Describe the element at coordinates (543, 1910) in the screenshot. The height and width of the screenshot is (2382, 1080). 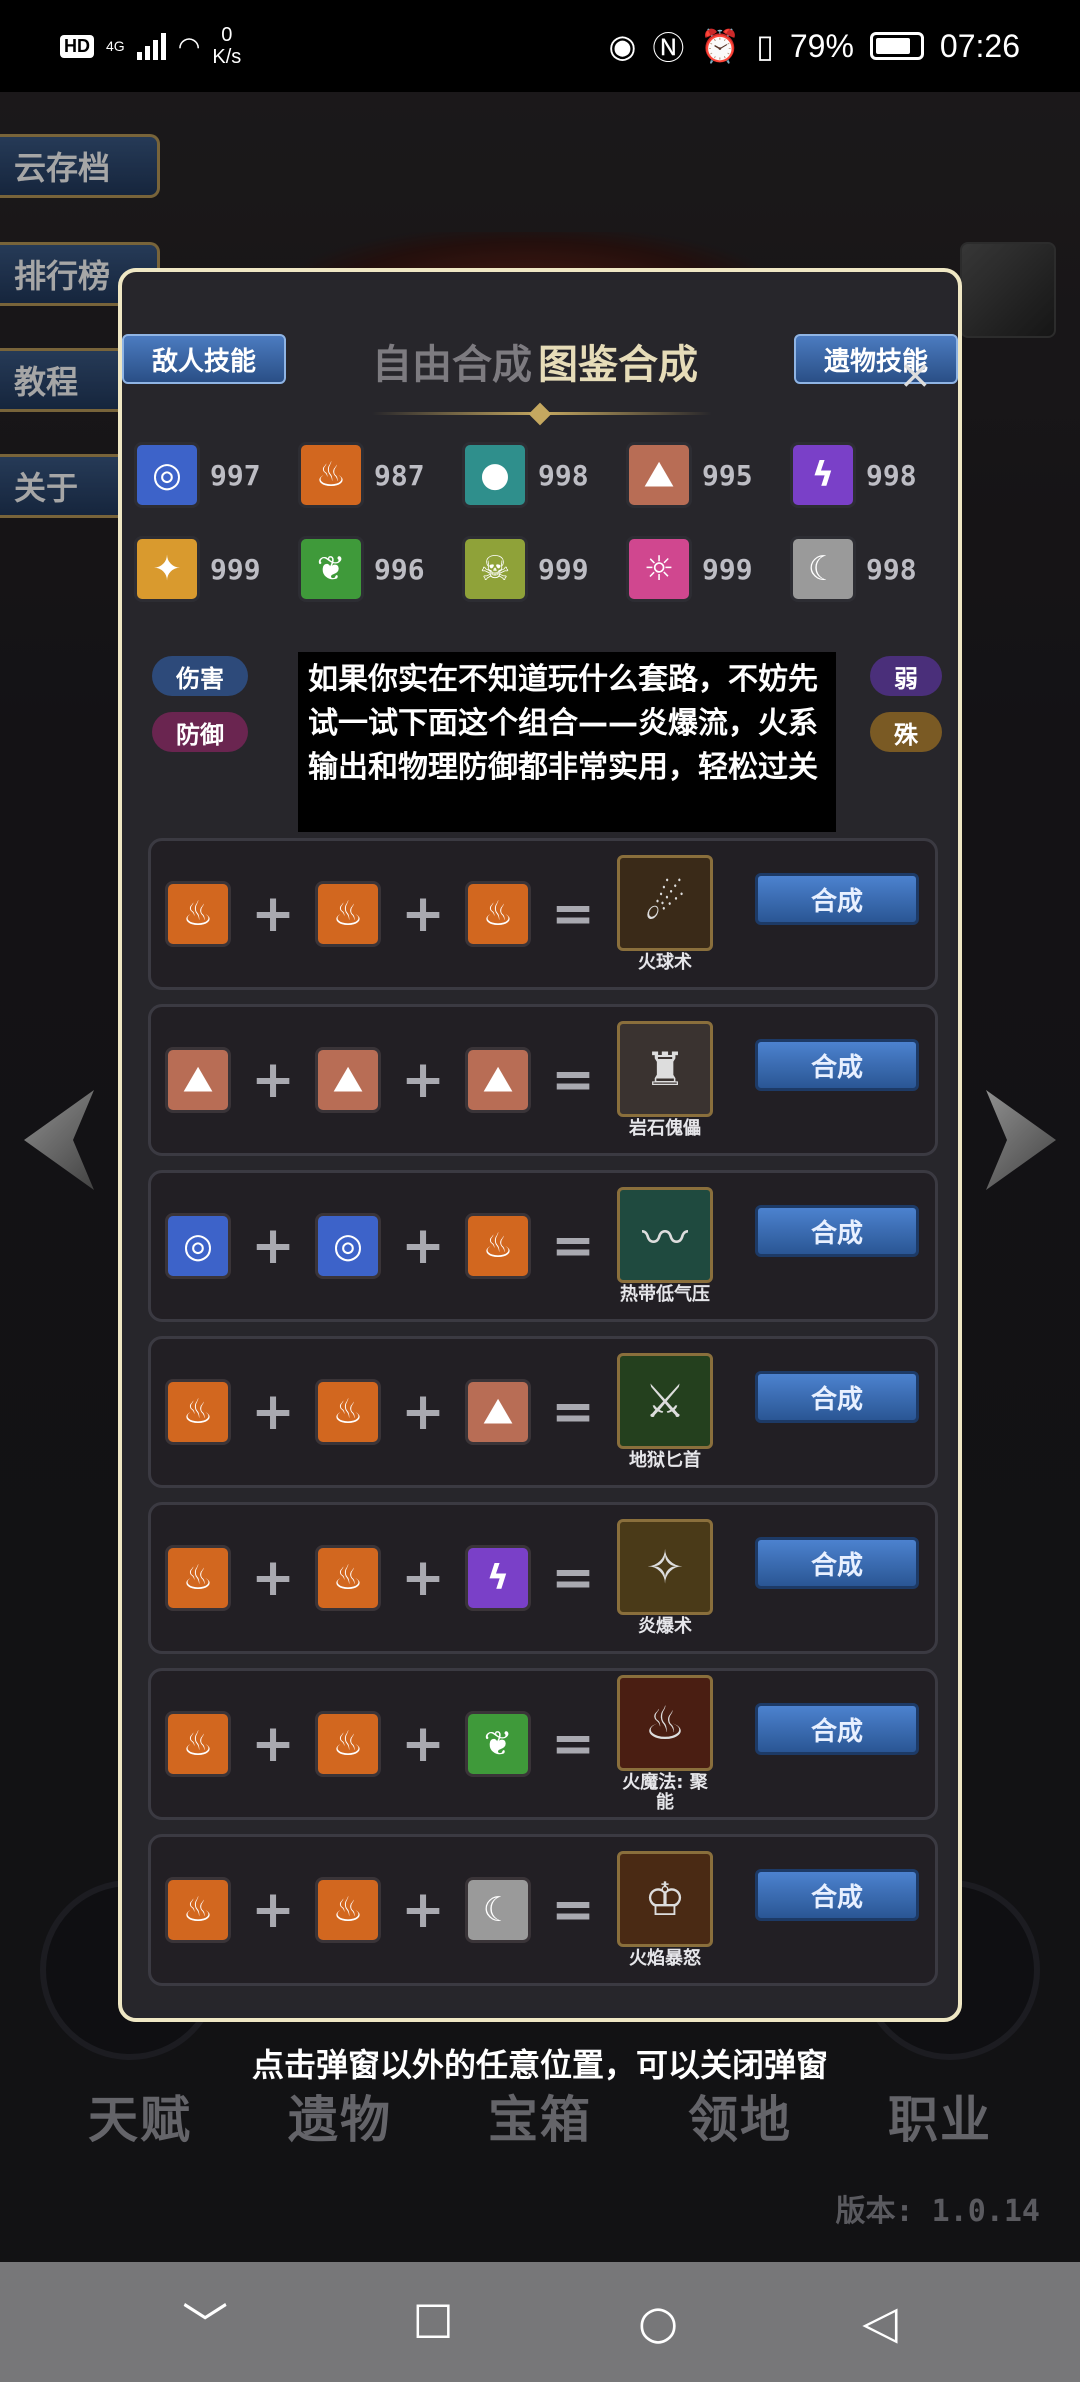
I see `recipe-row: ♨ + ♨ + ☾ = ♔ 火焰暴怒 合成` at that location.